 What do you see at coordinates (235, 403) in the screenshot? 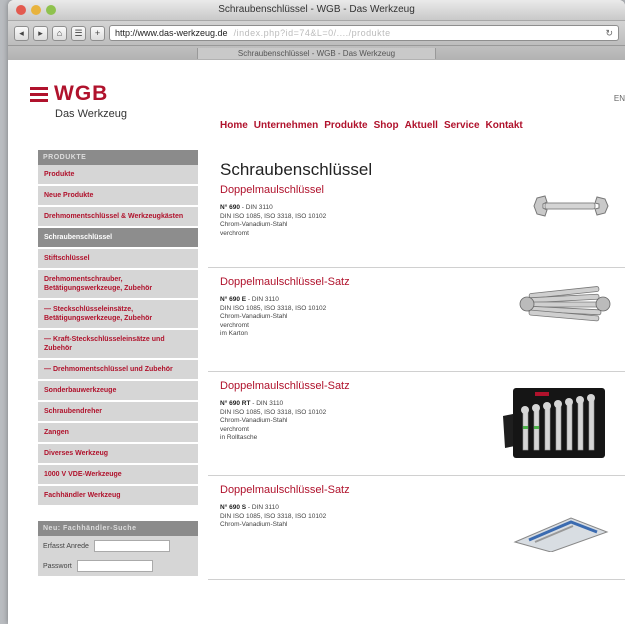
I see `product-number-label: N° 690 RT` at bounding box center [235, 403].